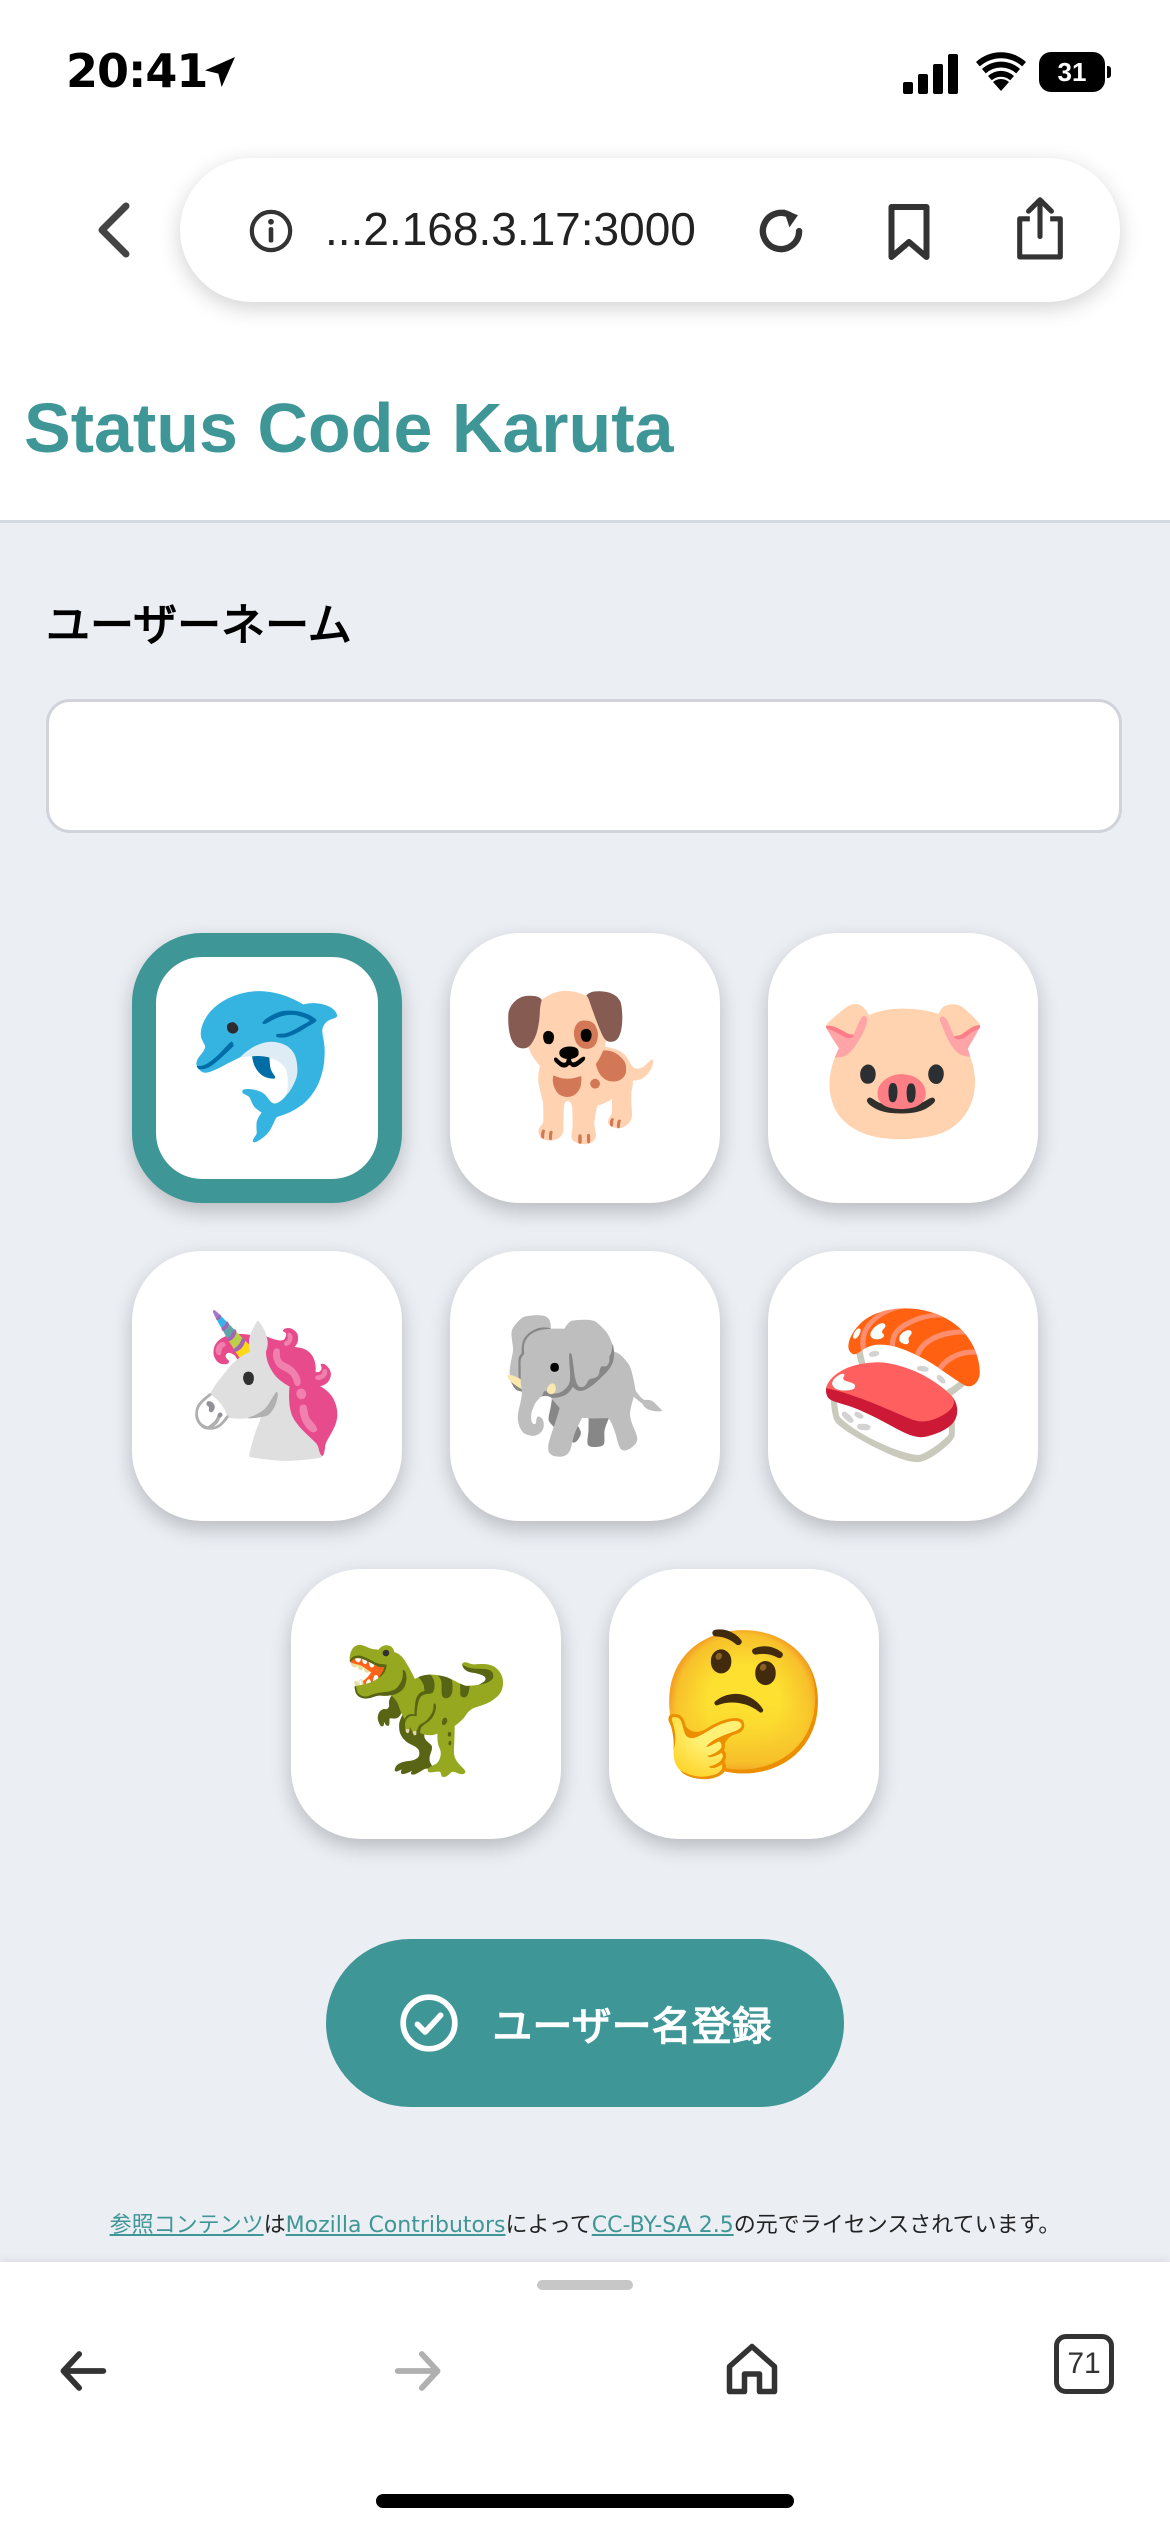  Describe the element at coordinates (274, 2225) in the screenshot. I see `license-text-1: は` at that location.